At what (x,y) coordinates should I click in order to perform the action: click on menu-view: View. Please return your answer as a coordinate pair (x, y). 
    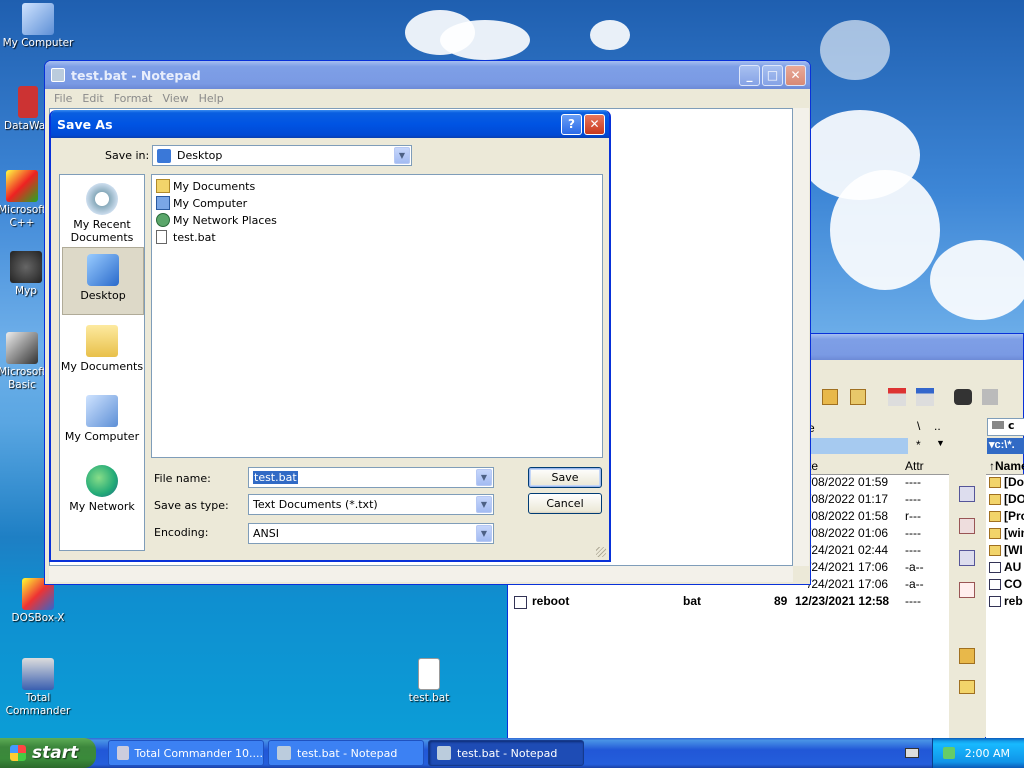
    Looking at the image, I should click on (176, 98).